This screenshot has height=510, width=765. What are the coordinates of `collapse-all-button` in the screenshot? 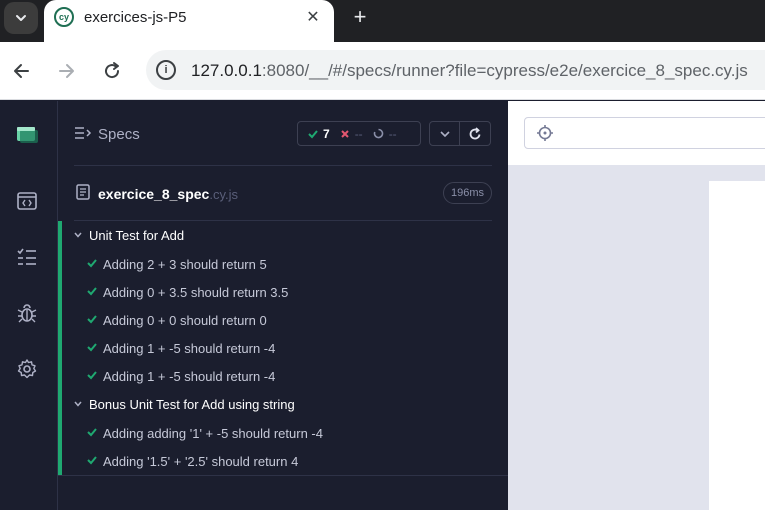 It's located at (444, 133).